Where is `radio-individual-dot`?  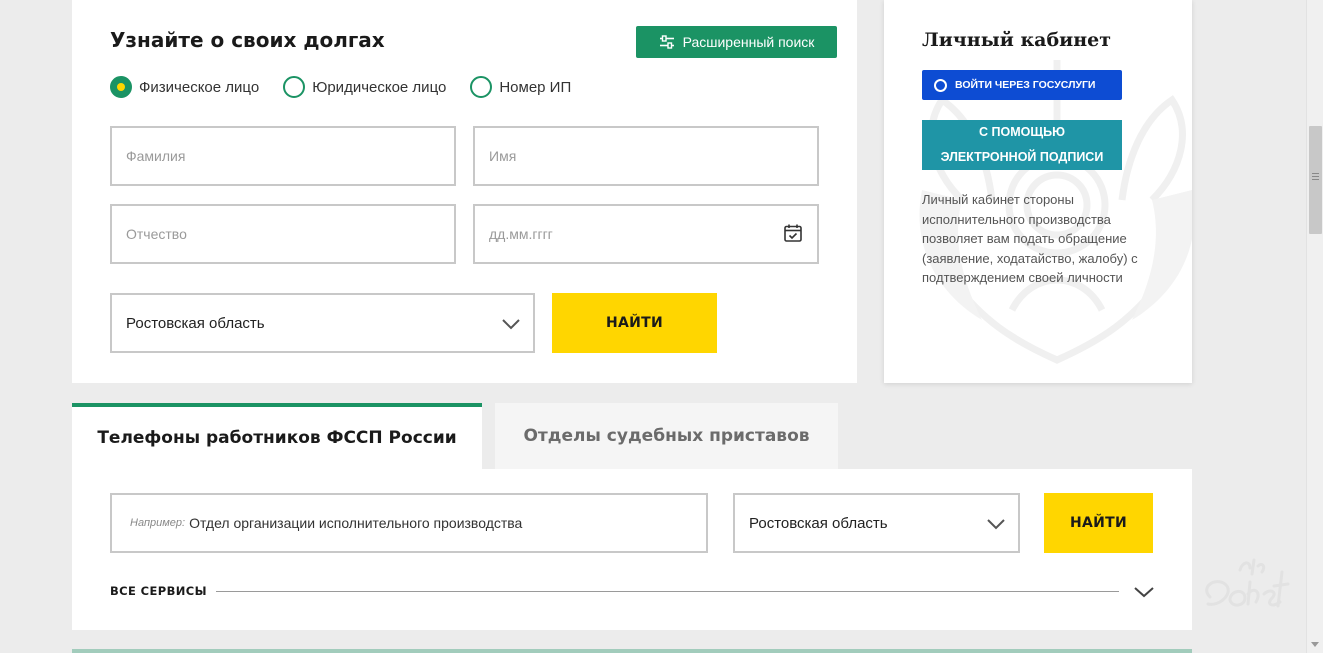 radio-individual-dot is located at coordinates (121, 87).